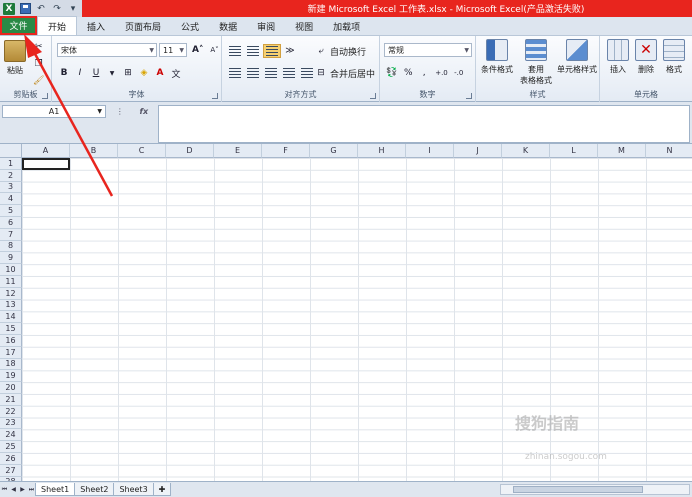 Image resolution: width=692 pixels, height=497 pixels. What do you see at coordinates (39, 64) in the screenshot?
I see `copy-icon: ❐` at bounding box center [39, 64].